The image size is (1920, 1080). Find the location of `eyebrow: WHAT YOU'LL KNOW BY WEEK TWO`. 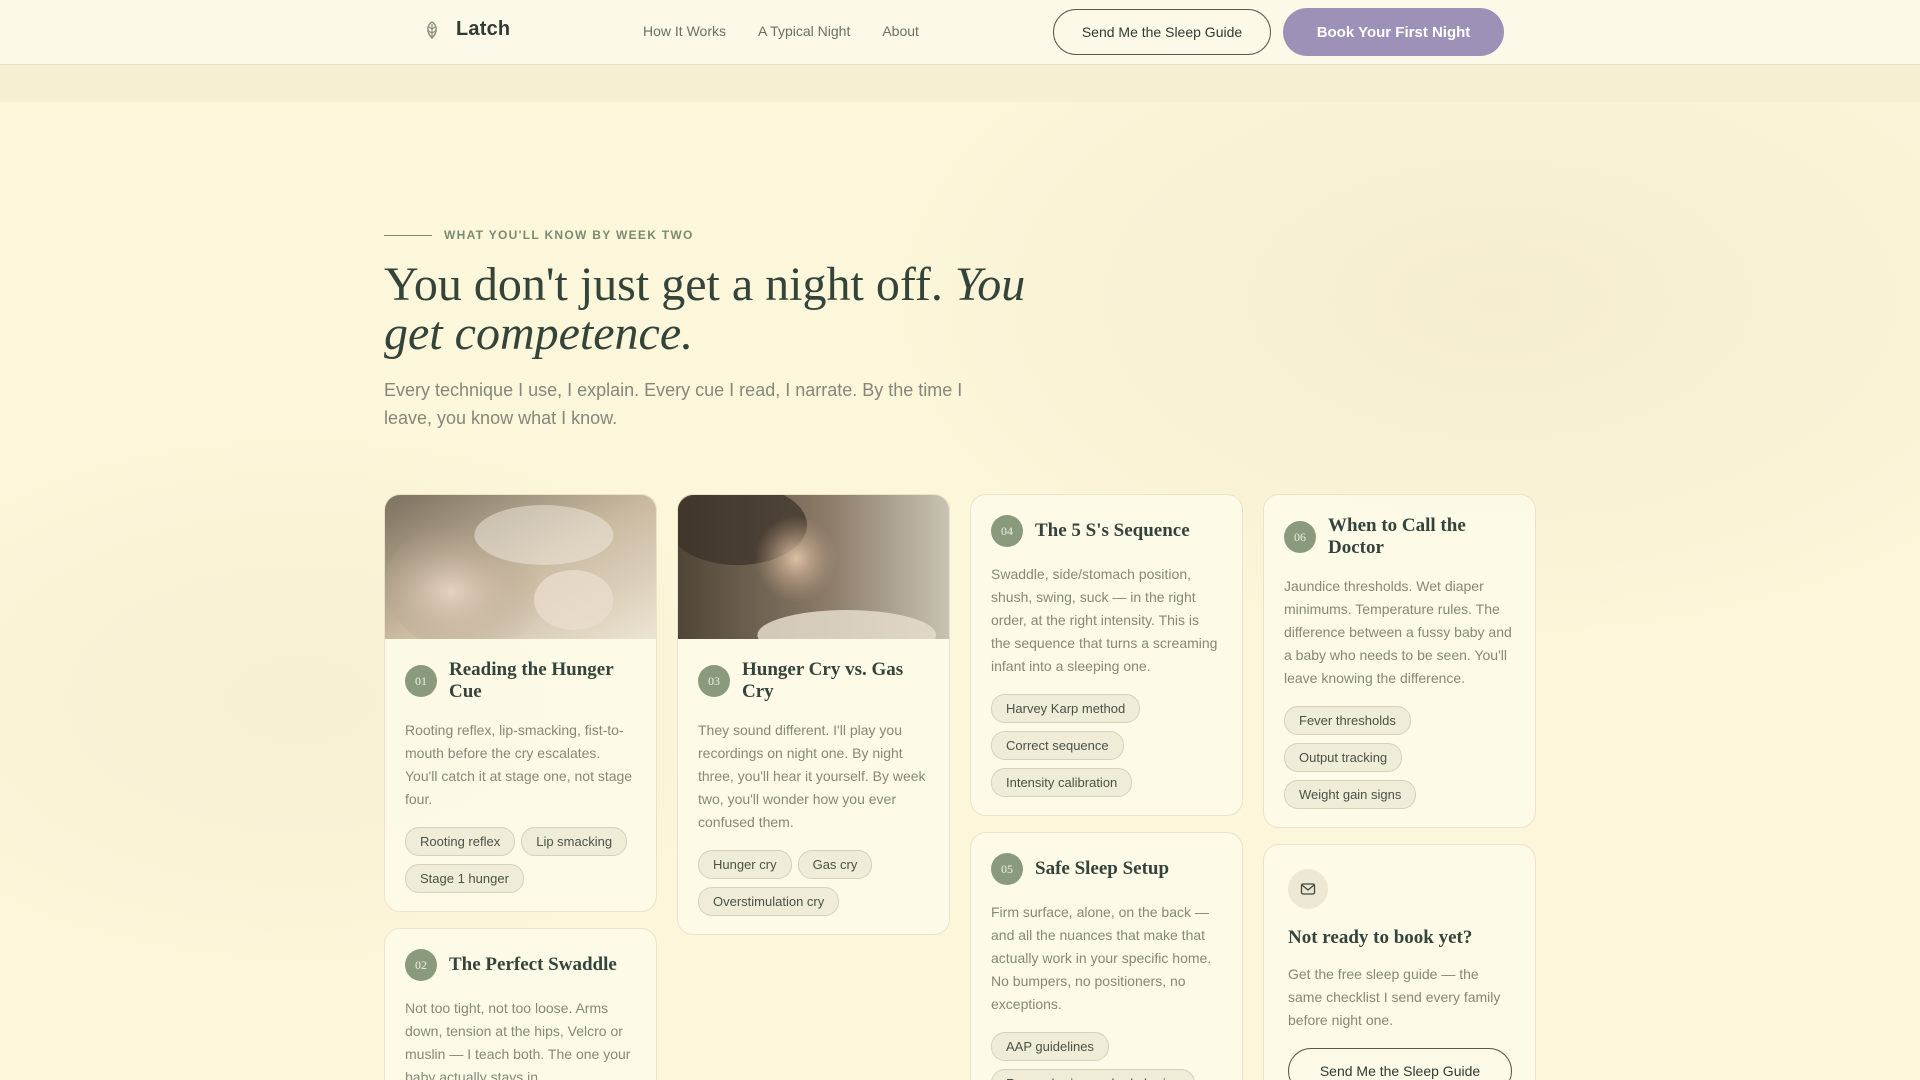

eyebrow: WHAT YOU'LL KNOW BY WEEK TWO is located at coordinates (734, 235).